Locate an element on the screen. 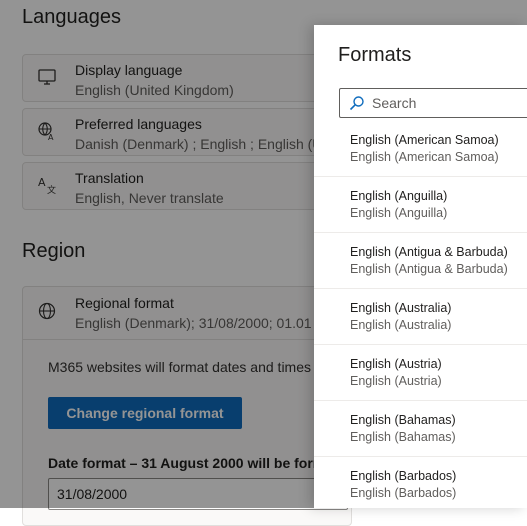 The width and height of the screenshot is (527, 526). search-box is located at coordinates (433, 103).